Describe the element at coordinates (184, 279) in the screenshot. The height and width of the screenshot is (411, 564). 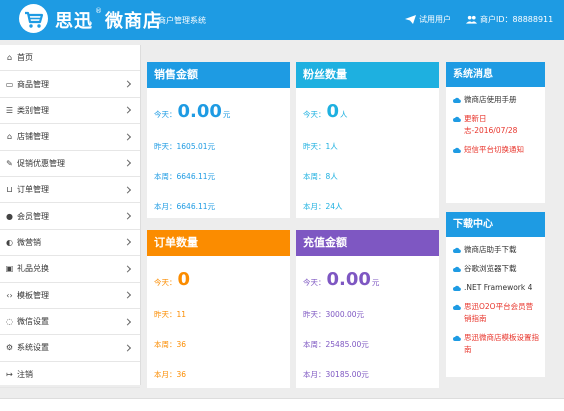
I see `orders-today-value: 0` at that location.